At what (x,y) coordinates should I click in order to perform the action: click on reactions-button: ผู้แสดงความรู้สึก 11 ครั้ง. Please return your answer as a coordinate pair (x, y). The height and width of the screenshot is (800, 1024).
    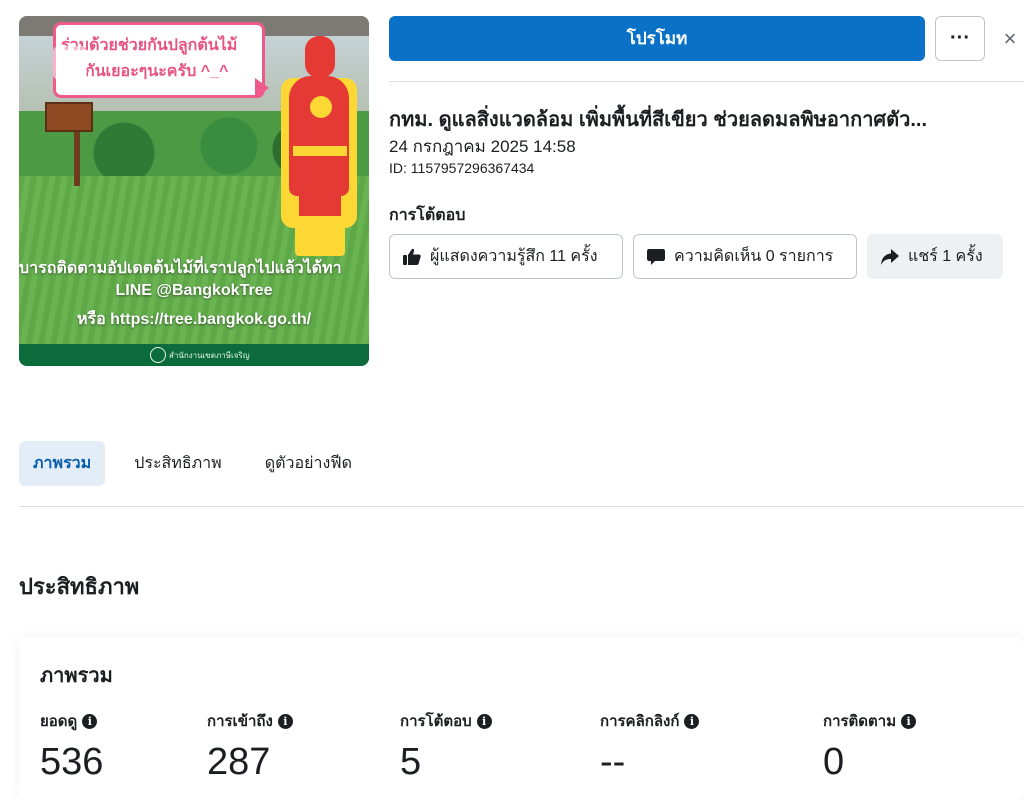
    Looking at the image, I should click on (506, 256).